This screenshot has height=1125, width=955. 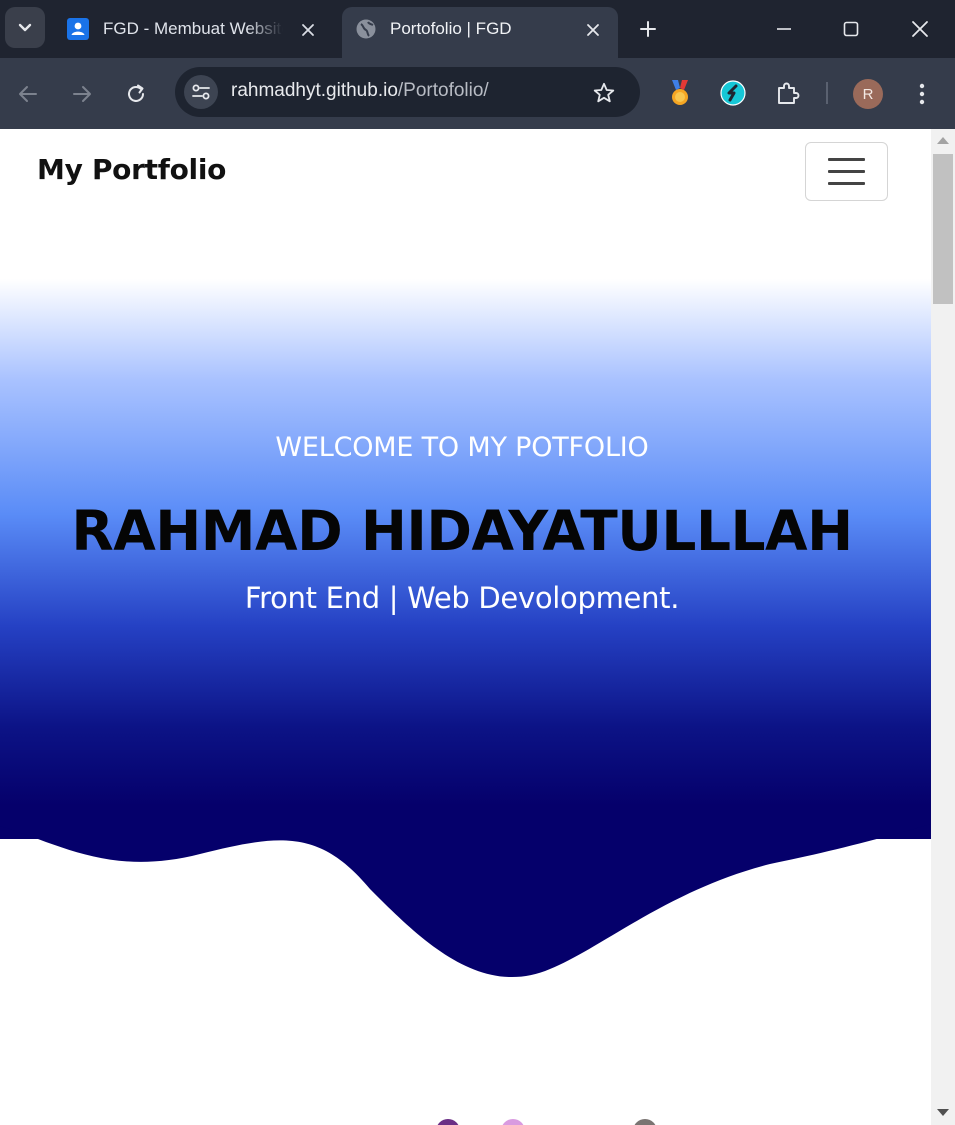 What do you see at coordinates (465, 893) in the screenshot?
I see `hero-wave` at bounding box center [465, 893].